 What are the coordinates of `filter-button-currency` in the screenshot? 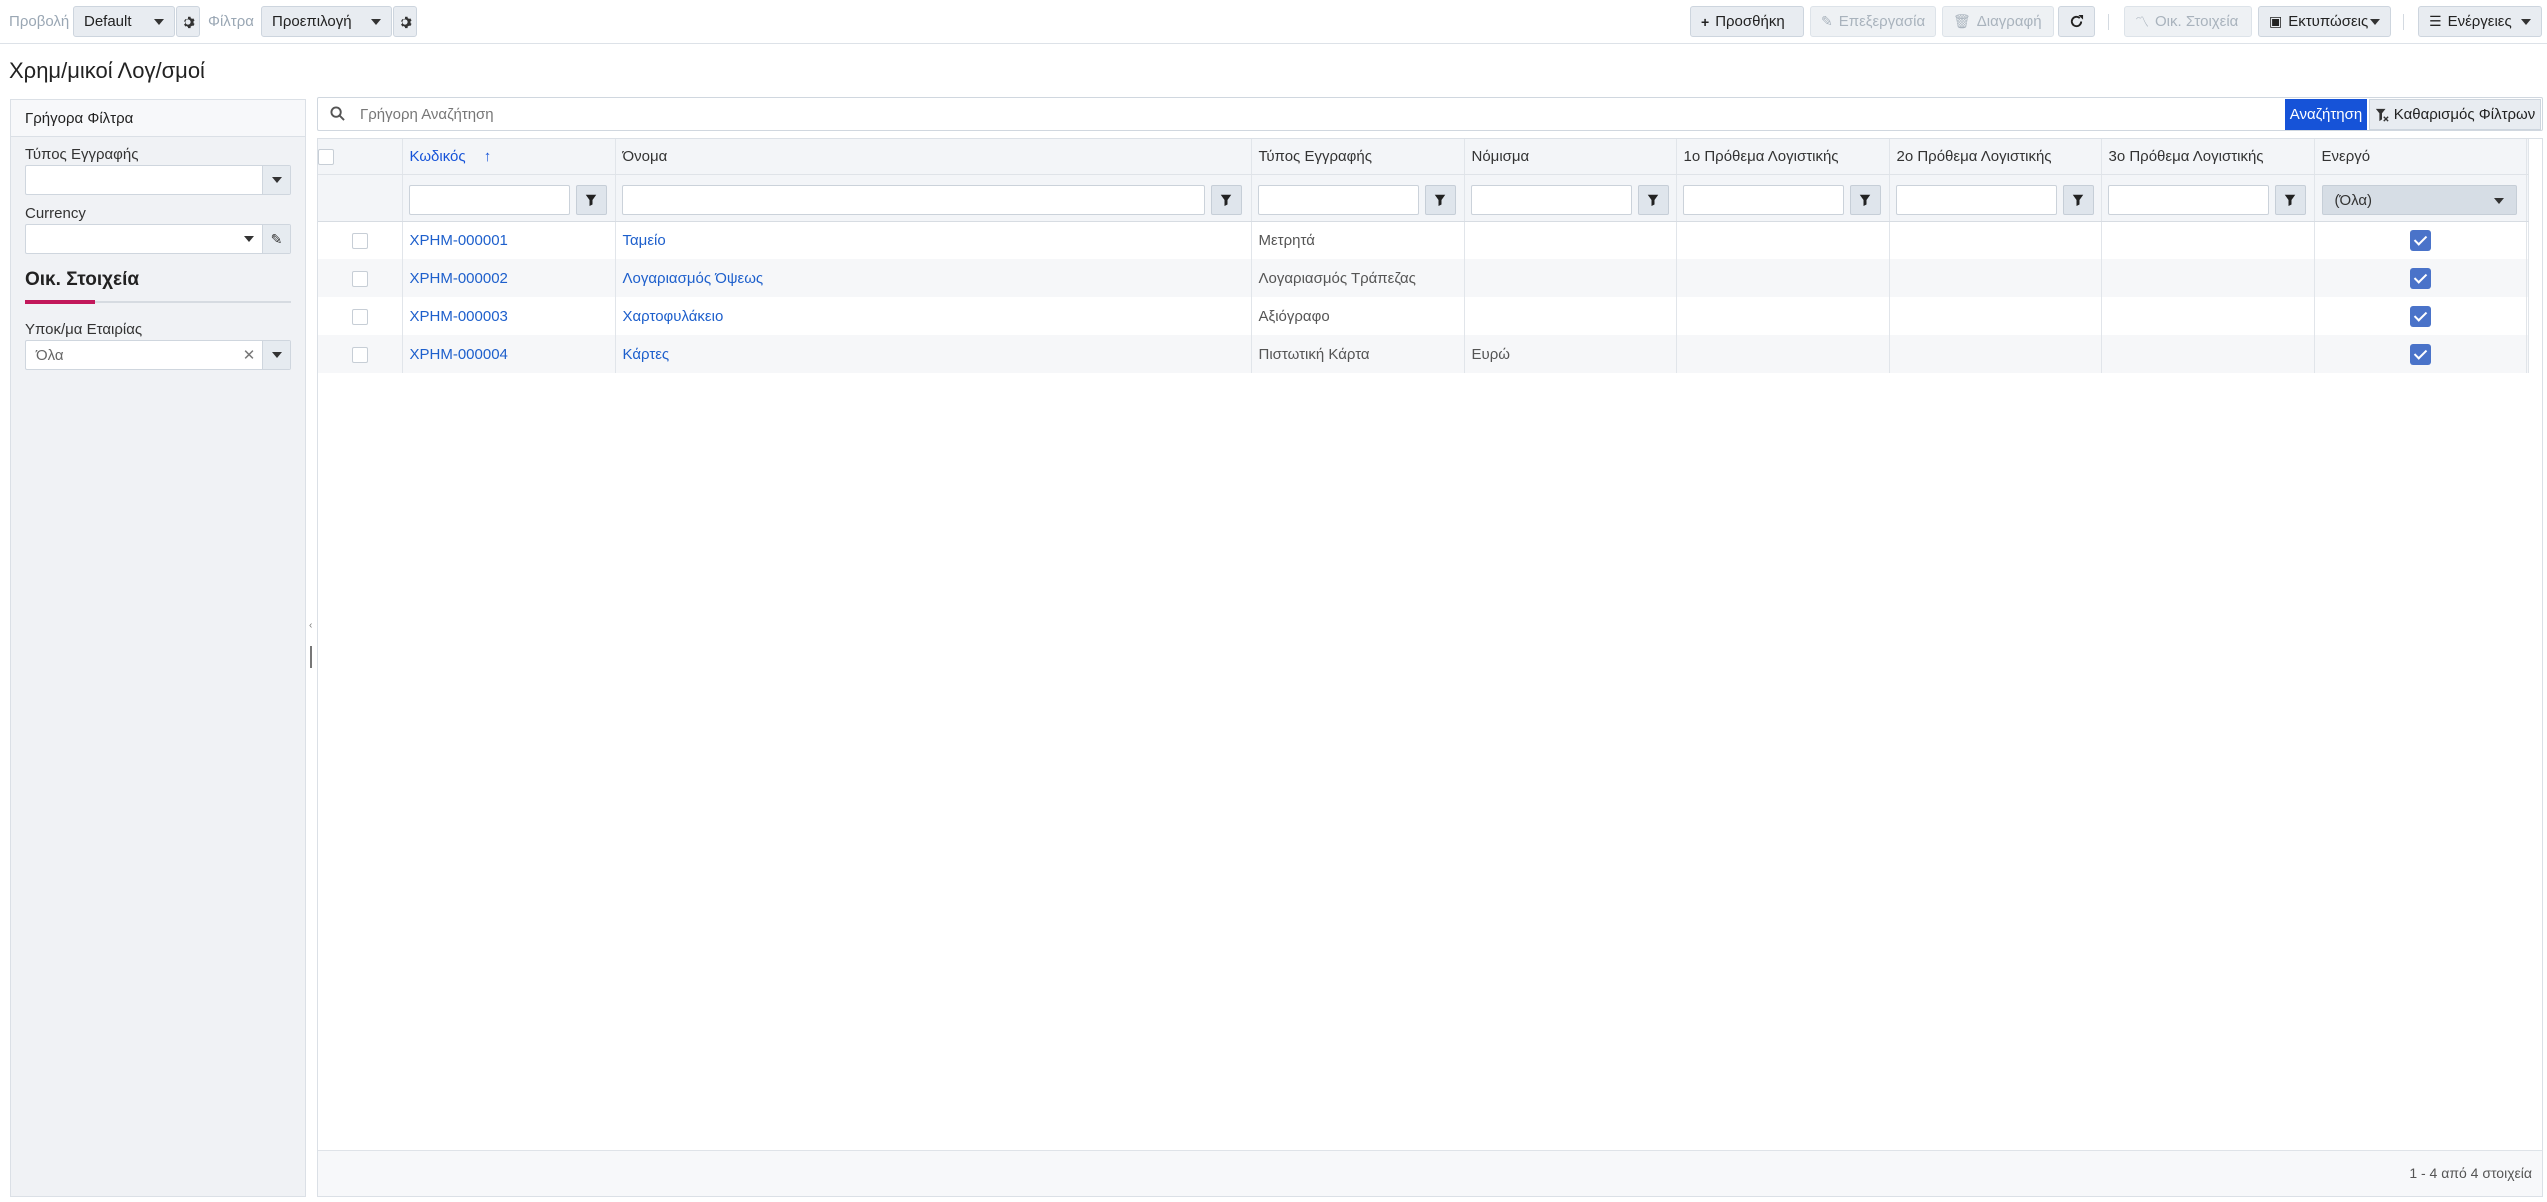 It's located at (1653, 199).